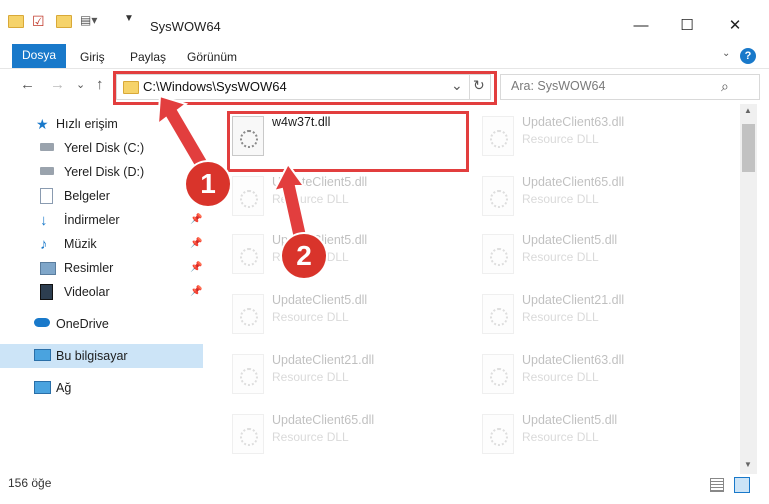 The height and width of the screenshot is (504, 769). What do you see at coordinates (717, 485) in the screenshot?
I see `details-view-icon` at bounding box center [717, 485].